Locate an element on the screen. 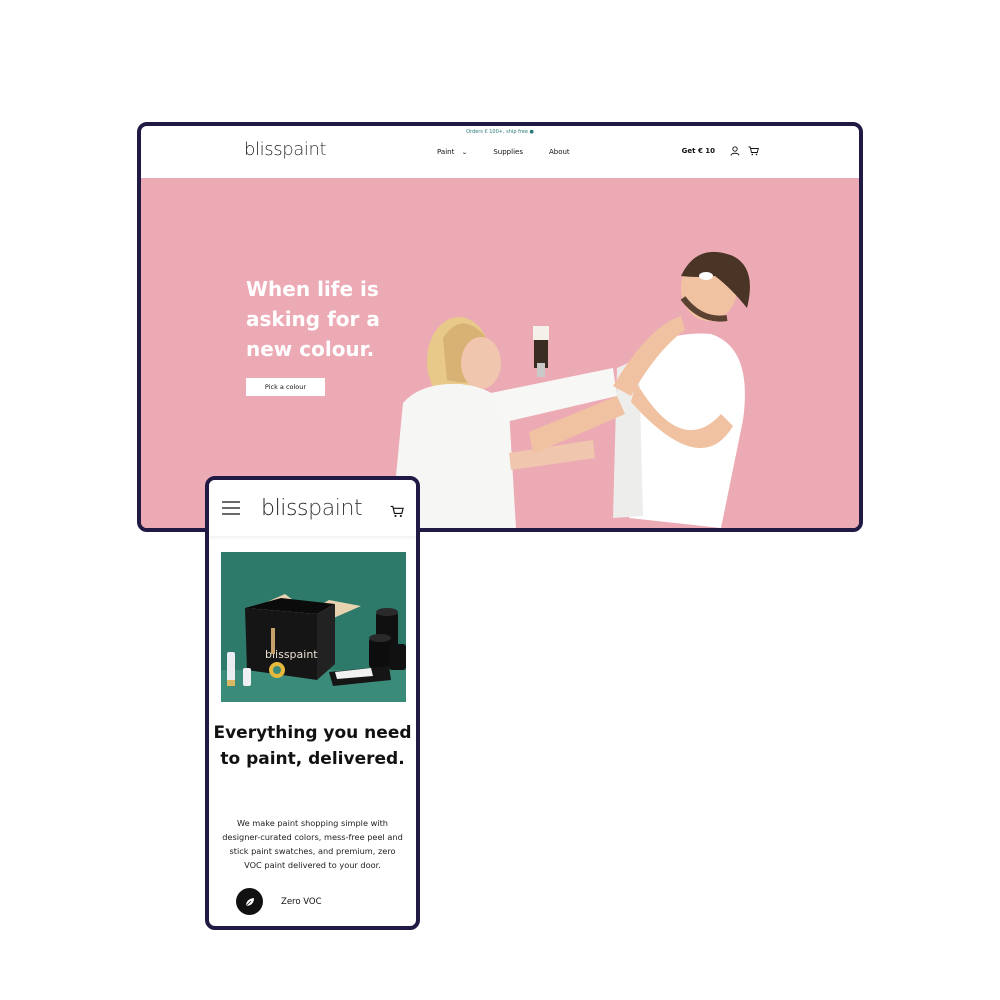  couple-painting-photo is located at coordinates (570, 389).